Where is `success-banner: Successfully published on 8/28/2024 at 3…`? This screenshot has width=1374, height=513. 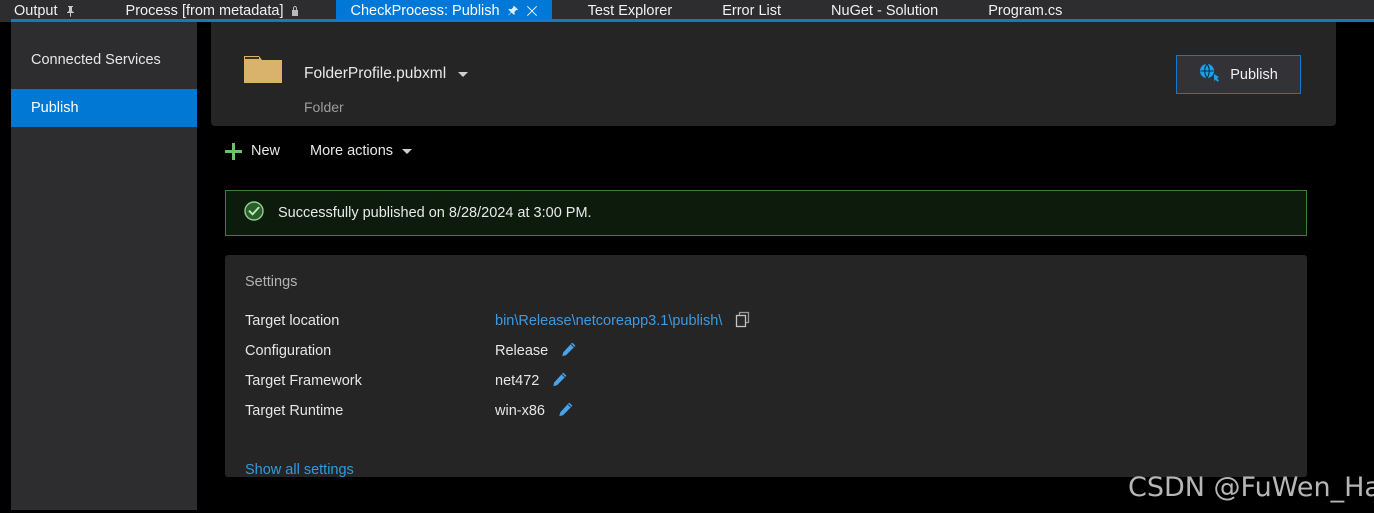 success-banner: Successfully published on 8/28/2024 at 3… is located at coordinates (766, 213).